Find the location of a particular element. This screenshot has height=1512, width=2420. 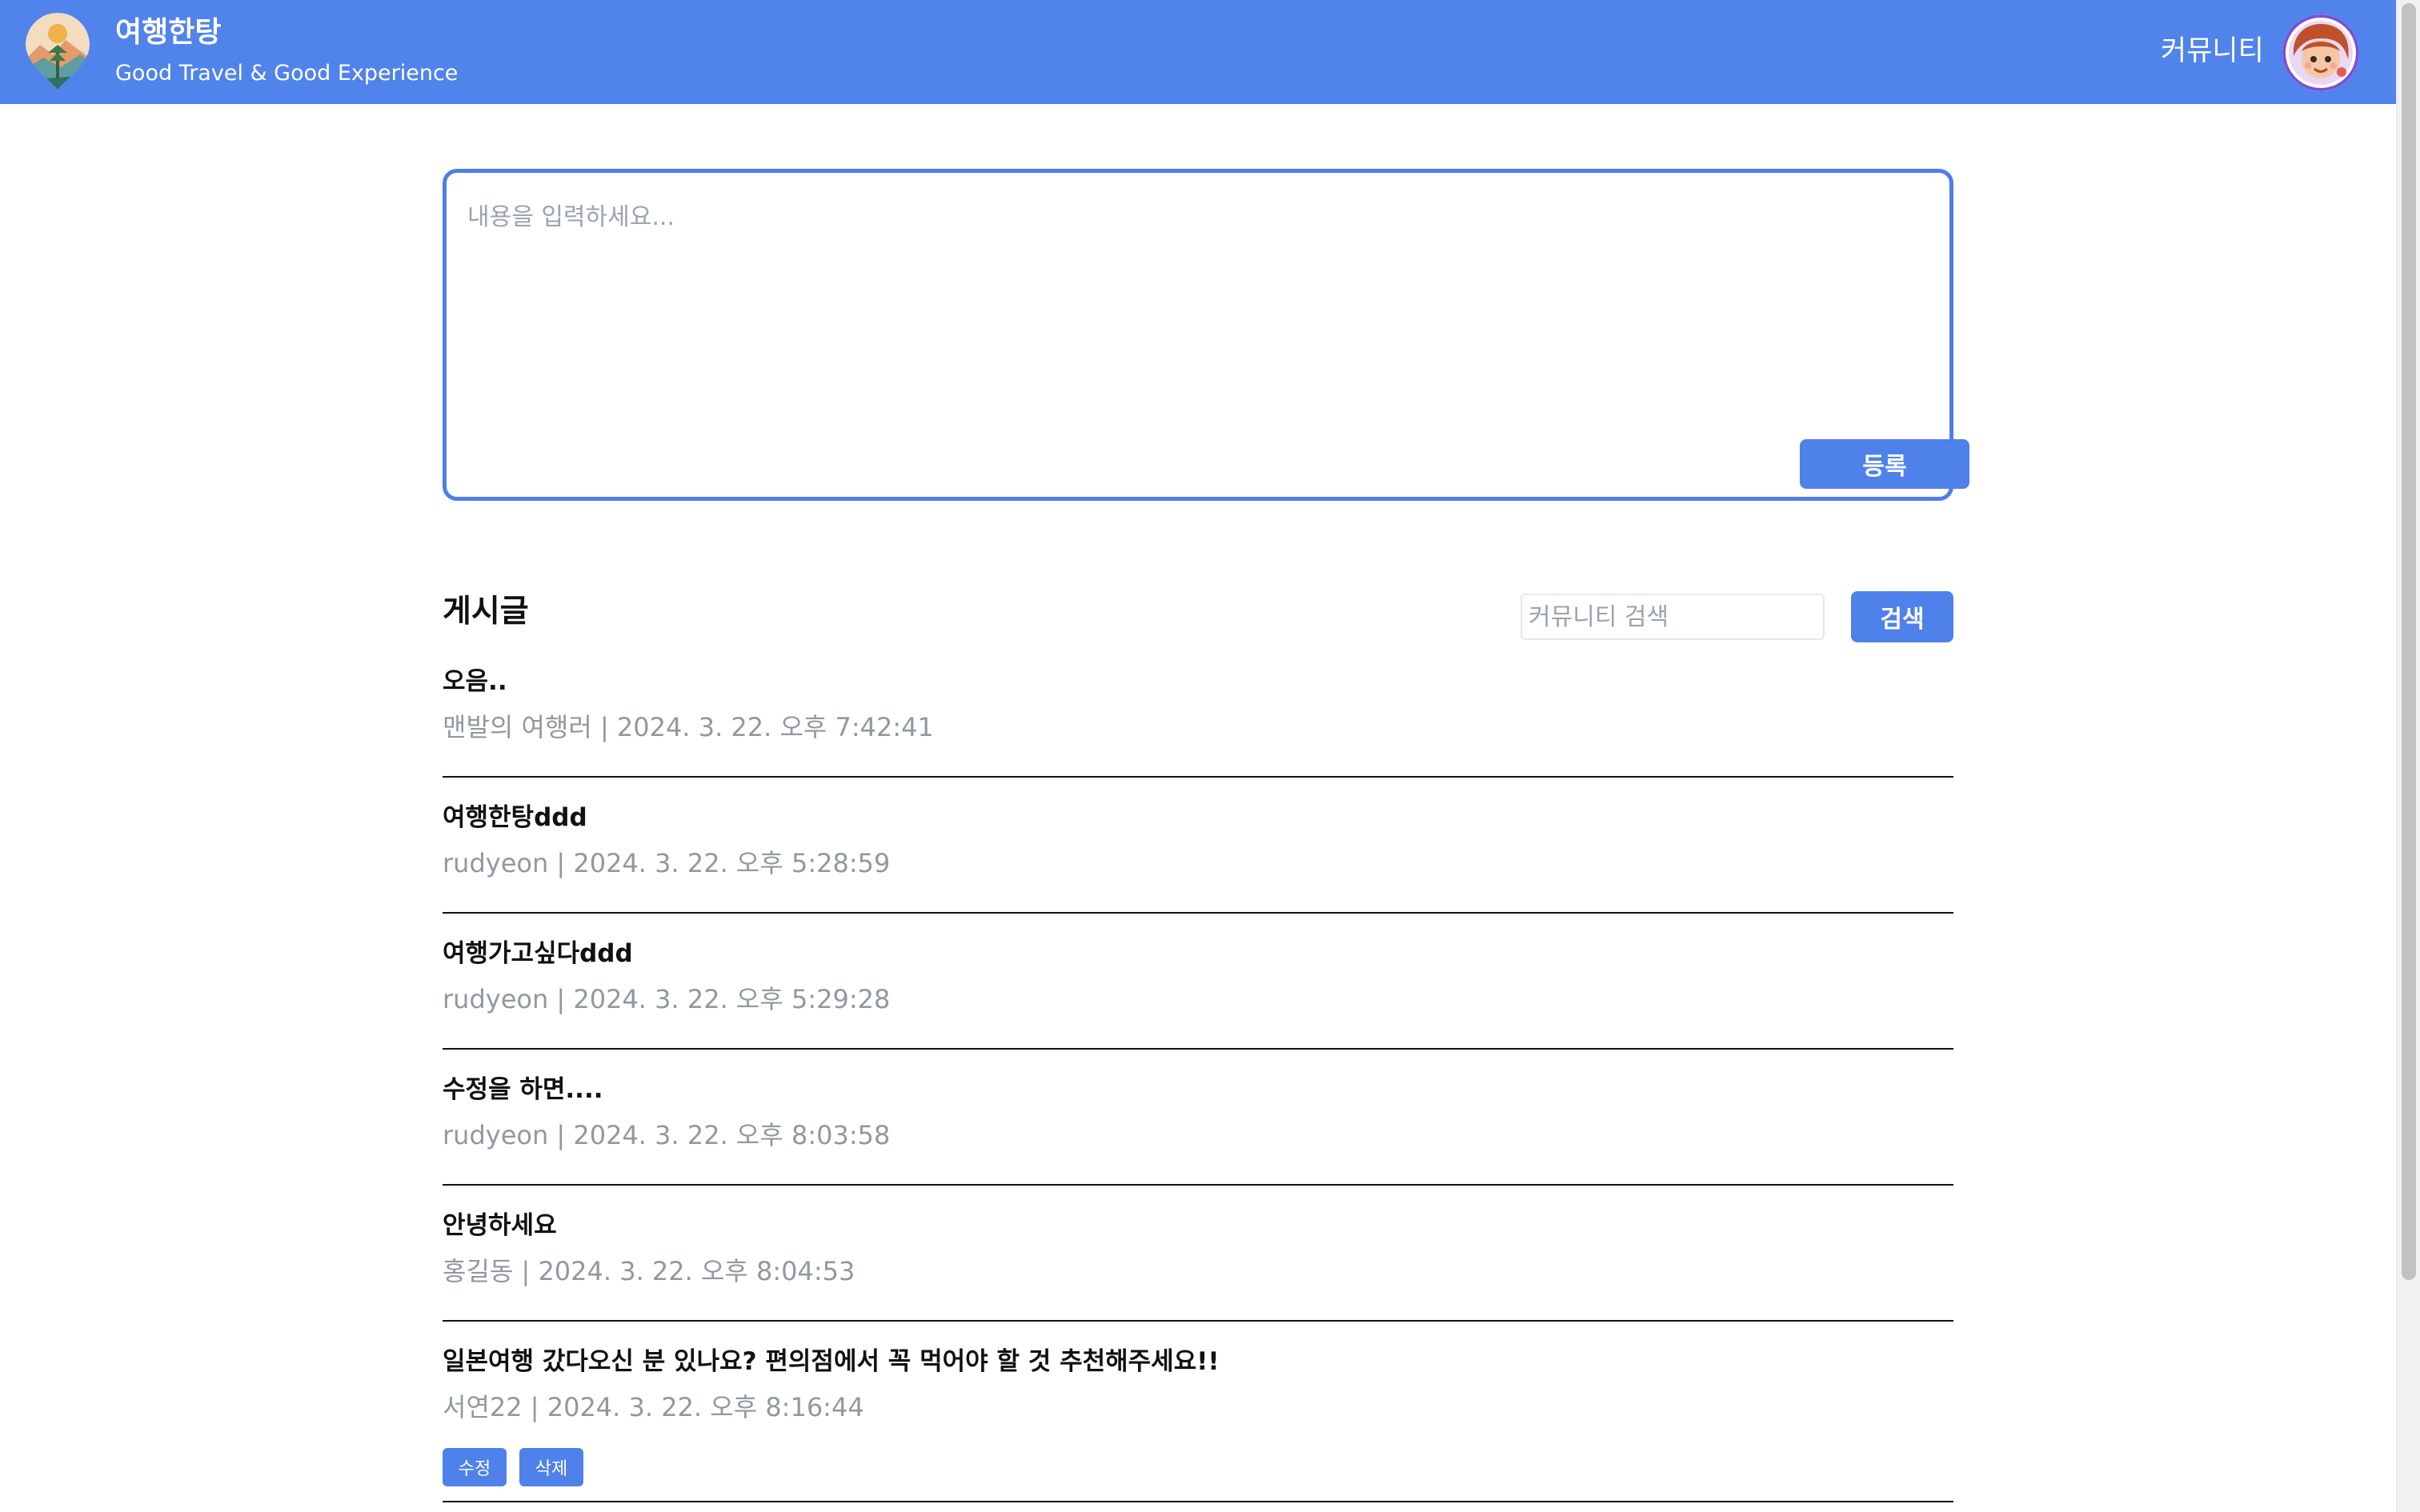

community-search-input is located at coordinates (1673, 617).